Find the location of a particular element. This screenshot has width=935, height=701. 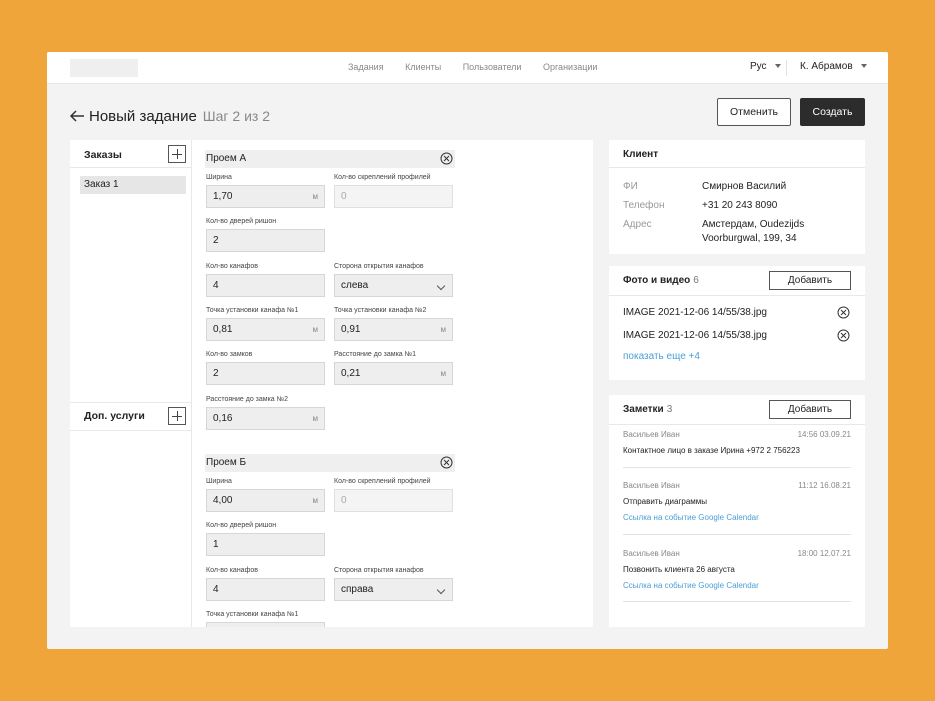

card-title: Фото и видео 6 is located at coordinates (661, 280).